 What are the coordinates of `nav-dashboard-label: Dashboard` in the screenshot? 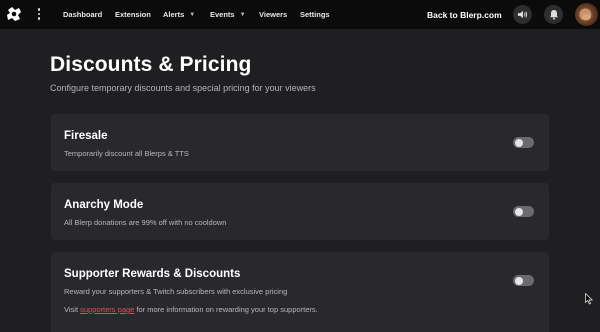 It's located at (83, 14).